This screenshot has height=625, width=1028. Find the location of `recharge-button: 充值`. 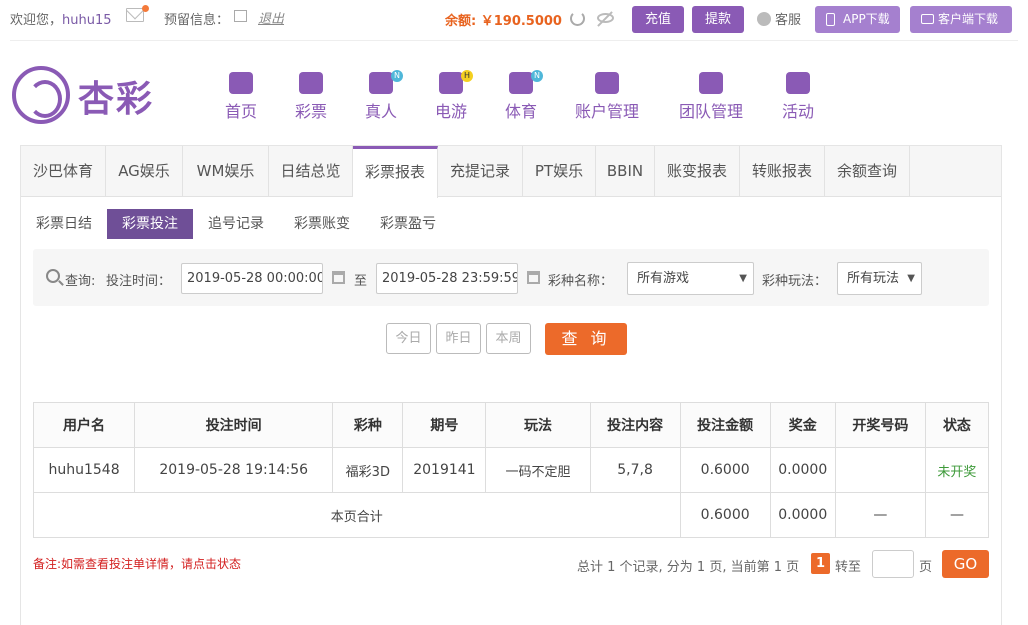

recharge-button: 充值 is located at coordinates (658, 19).